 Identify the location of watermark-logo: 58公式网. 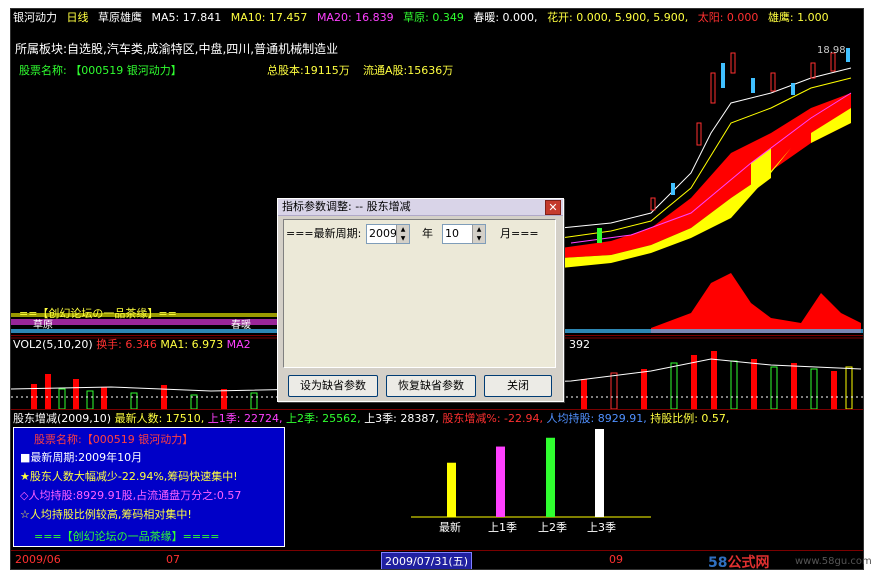
(739, 563).